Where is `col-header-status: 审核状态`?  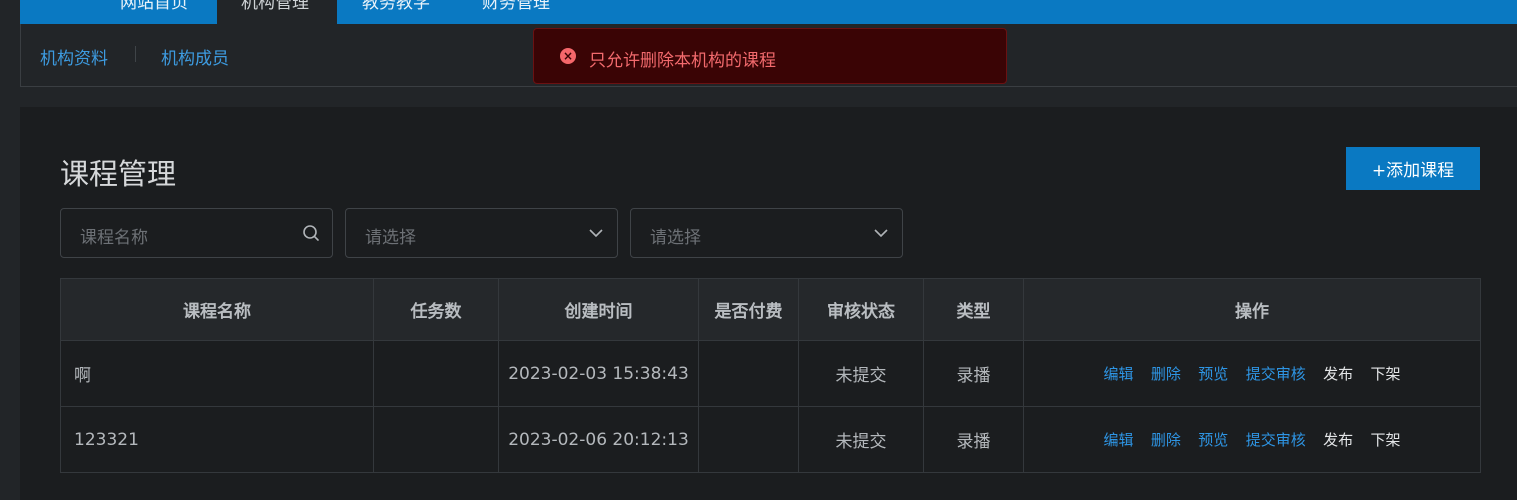
col-header-status: 审核状态 is located at coordinates (861, 309).